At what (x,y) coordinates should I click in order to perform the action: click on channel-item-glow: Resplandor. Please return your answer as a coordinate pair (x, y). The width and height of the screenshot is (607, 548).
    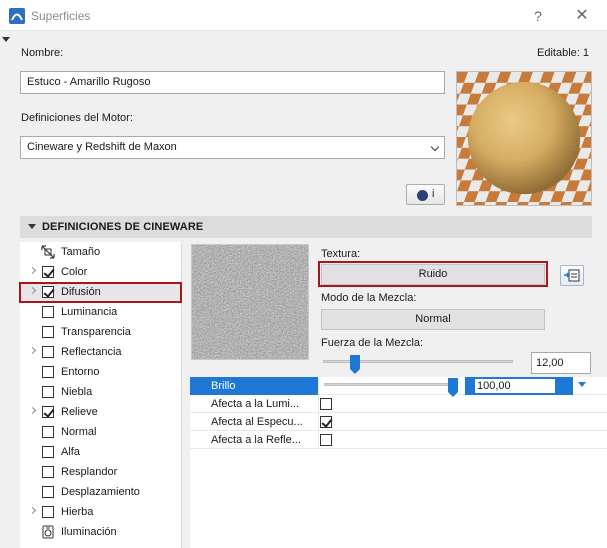
    Looking at the image, I should click on (101, 472).